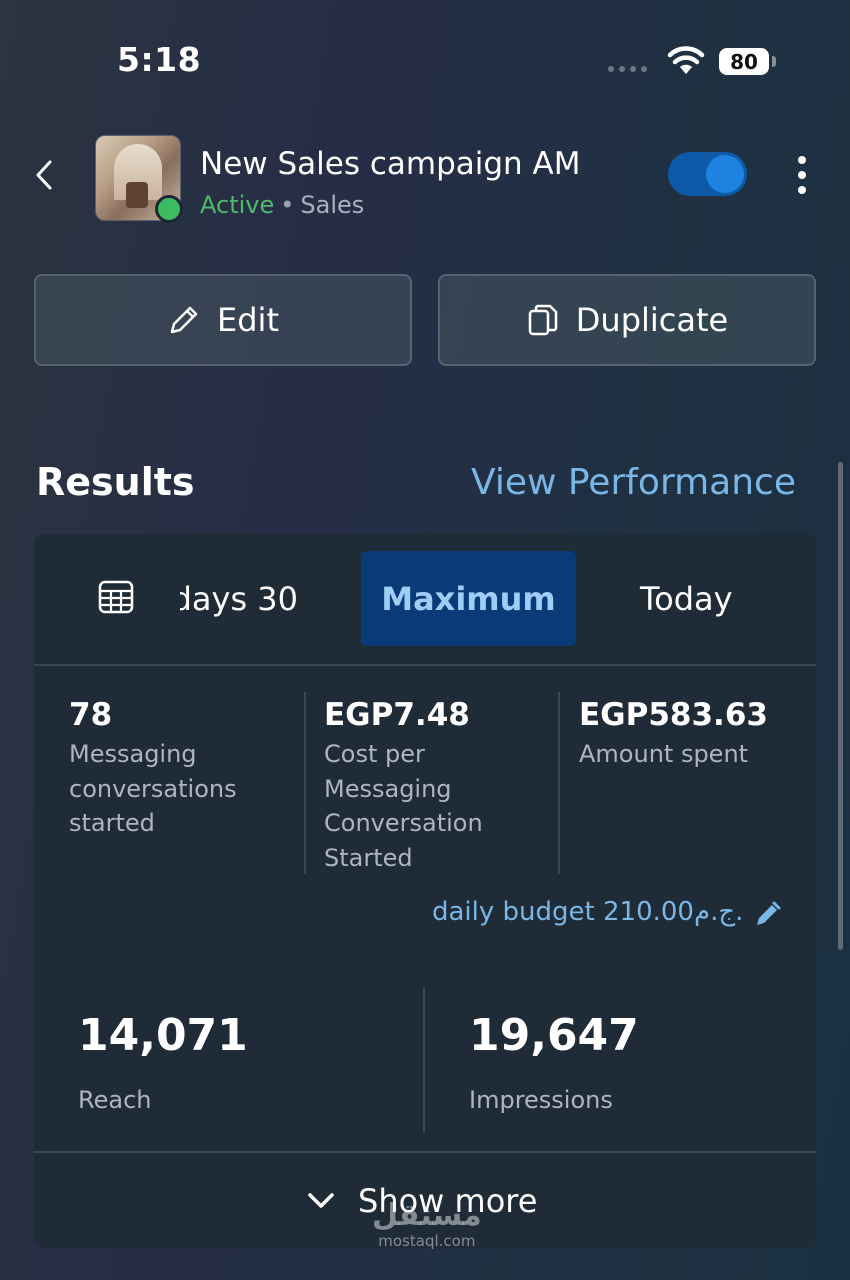  I want to click on tab-30-days: 30 days, so click(239, 599).